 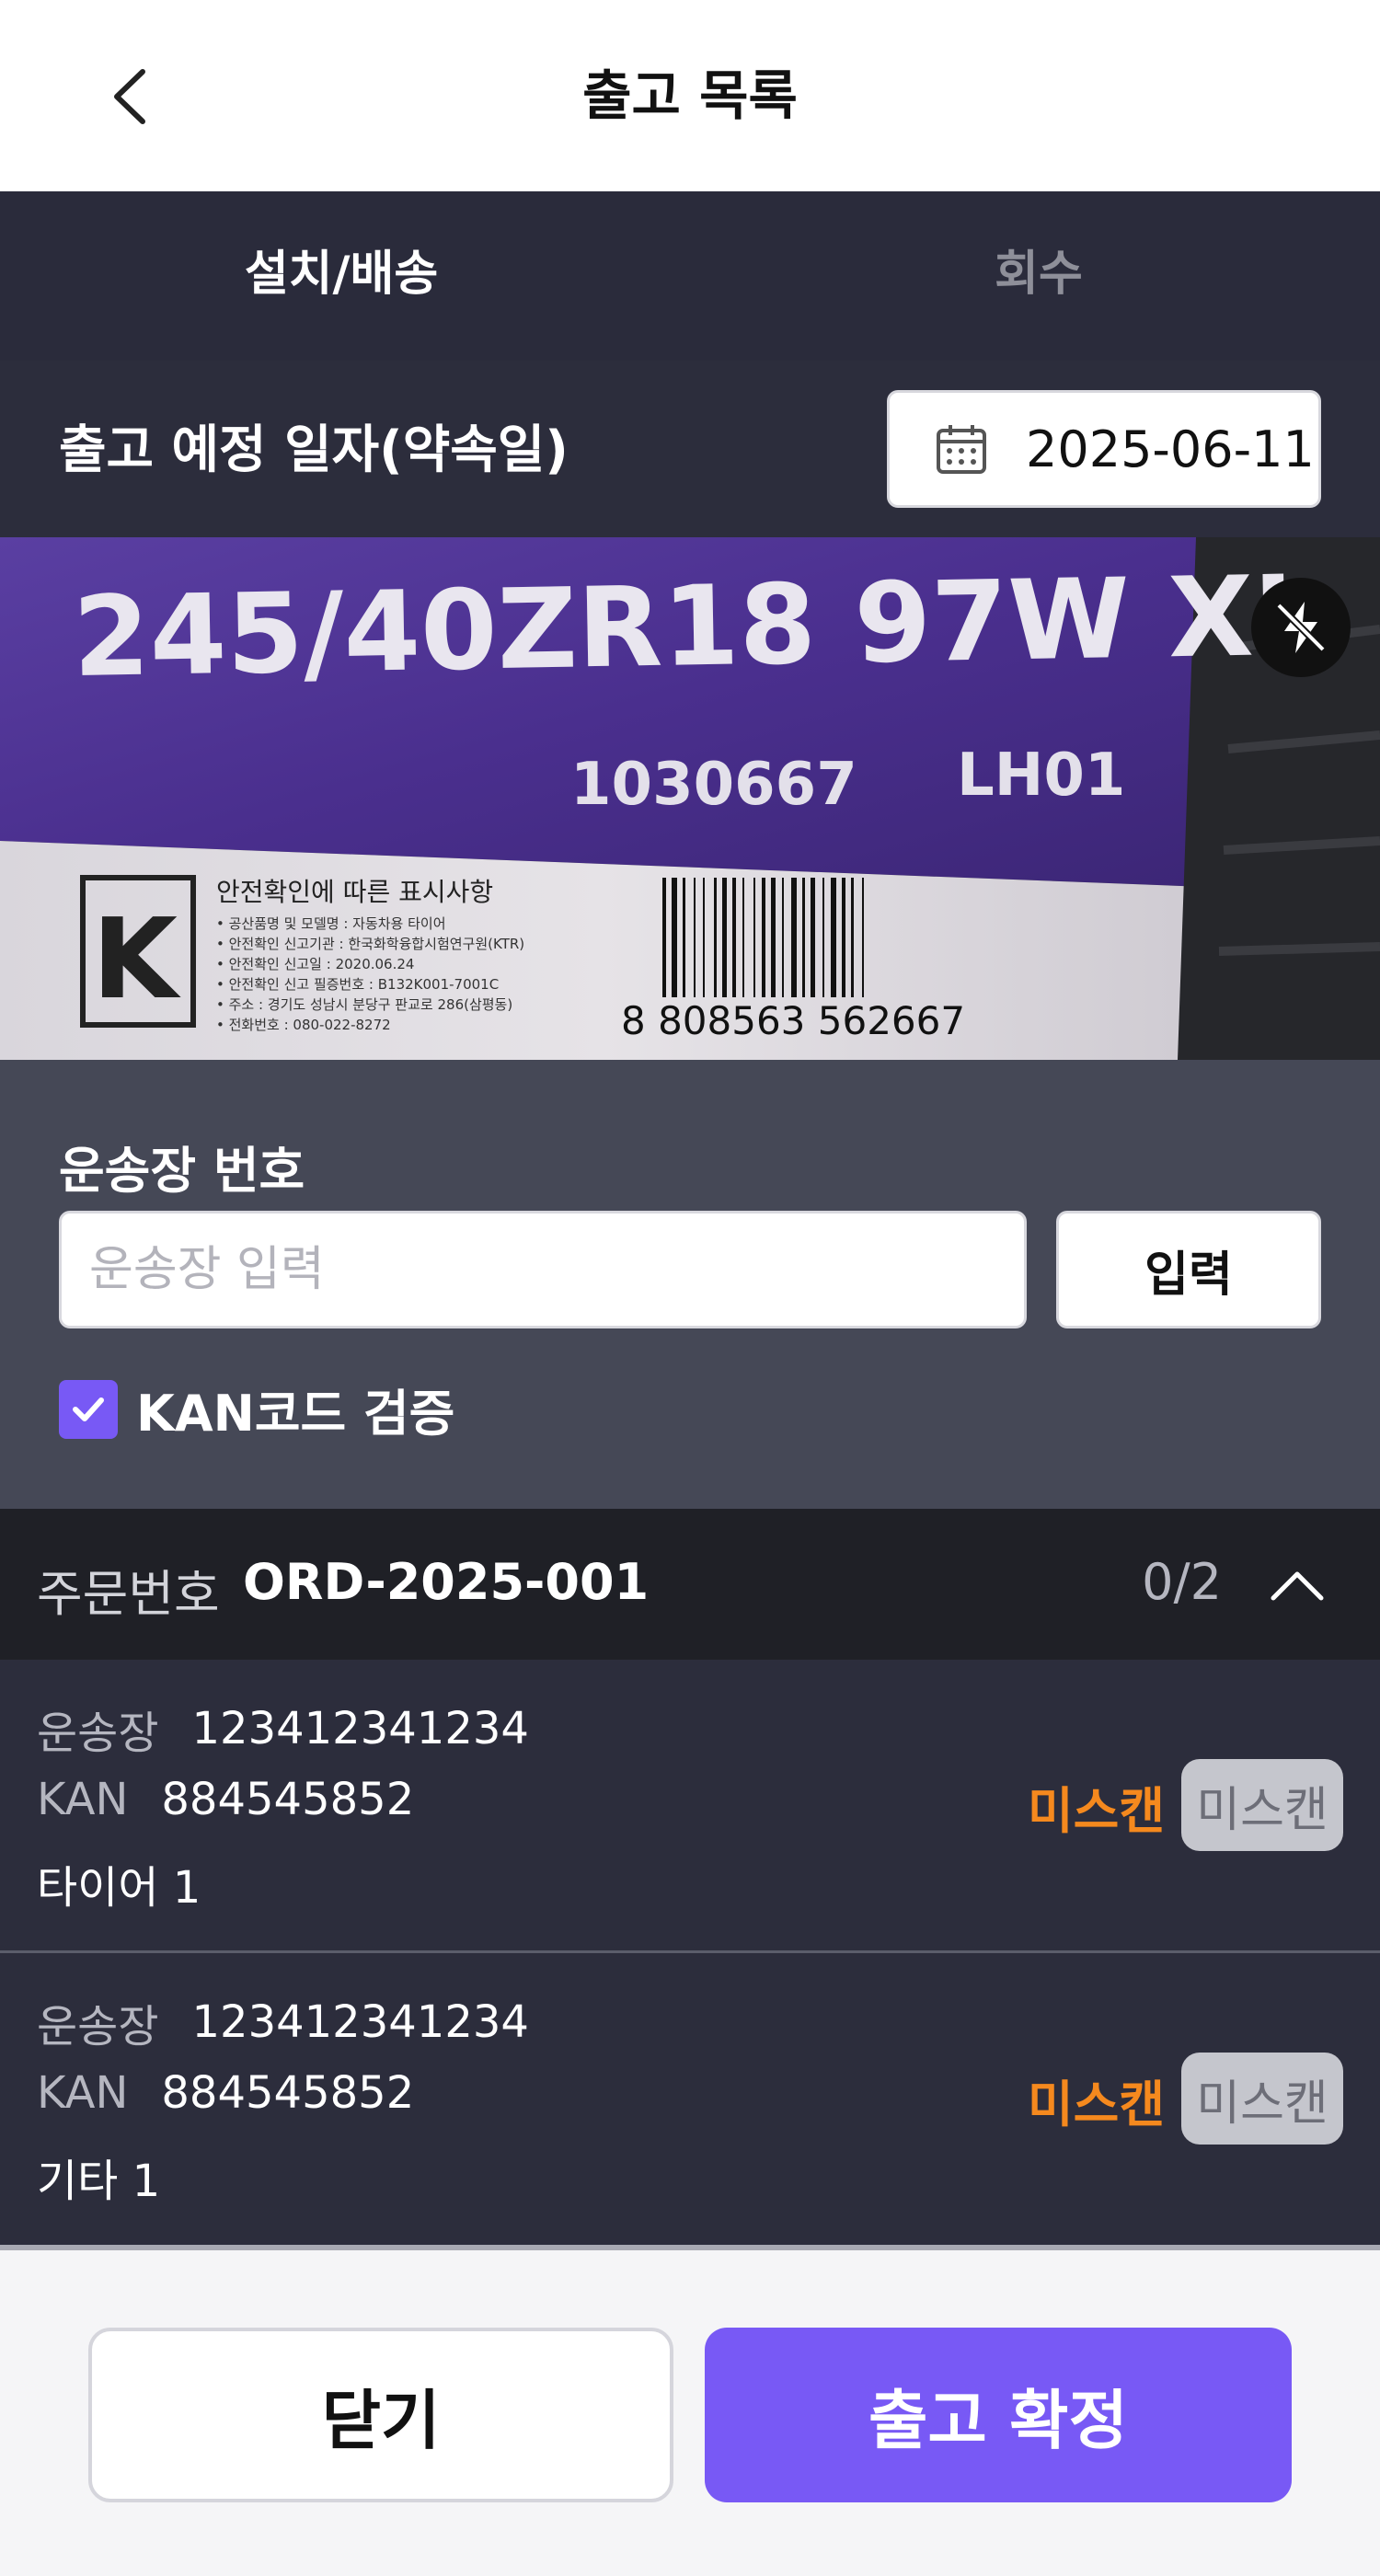 I want to click on page-title: 출고 목록, so click(x=690, y=95).